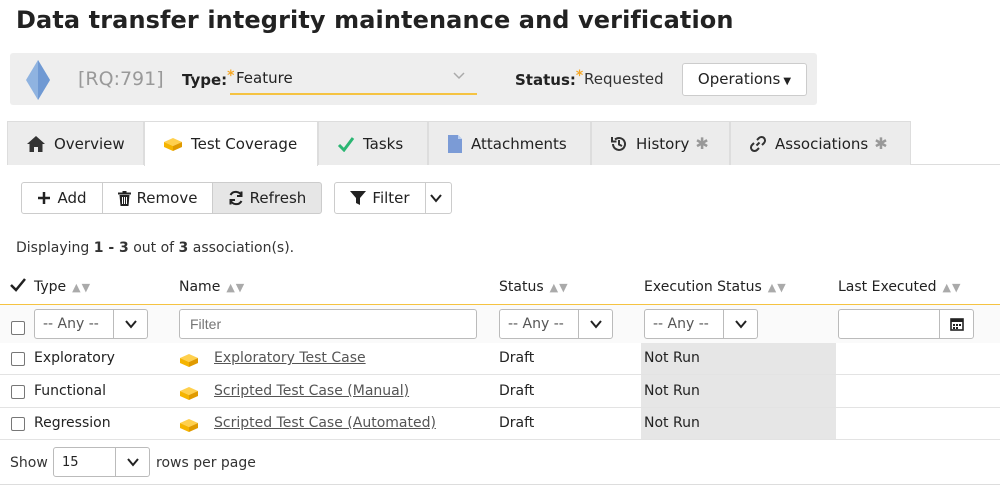 This screenshot has width=1000, height=489. What do you see at coordinates (267, 198) in the screenshot?
I see `refresh-button: Refresh` at bounding box center [267, 198].